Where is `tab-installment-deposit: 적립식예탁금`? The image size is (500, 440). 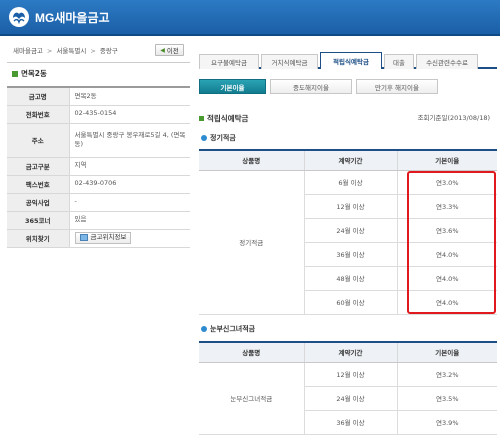 tab-installment-deposit: 적립식예탁금 is located at coordinates (351, 60).